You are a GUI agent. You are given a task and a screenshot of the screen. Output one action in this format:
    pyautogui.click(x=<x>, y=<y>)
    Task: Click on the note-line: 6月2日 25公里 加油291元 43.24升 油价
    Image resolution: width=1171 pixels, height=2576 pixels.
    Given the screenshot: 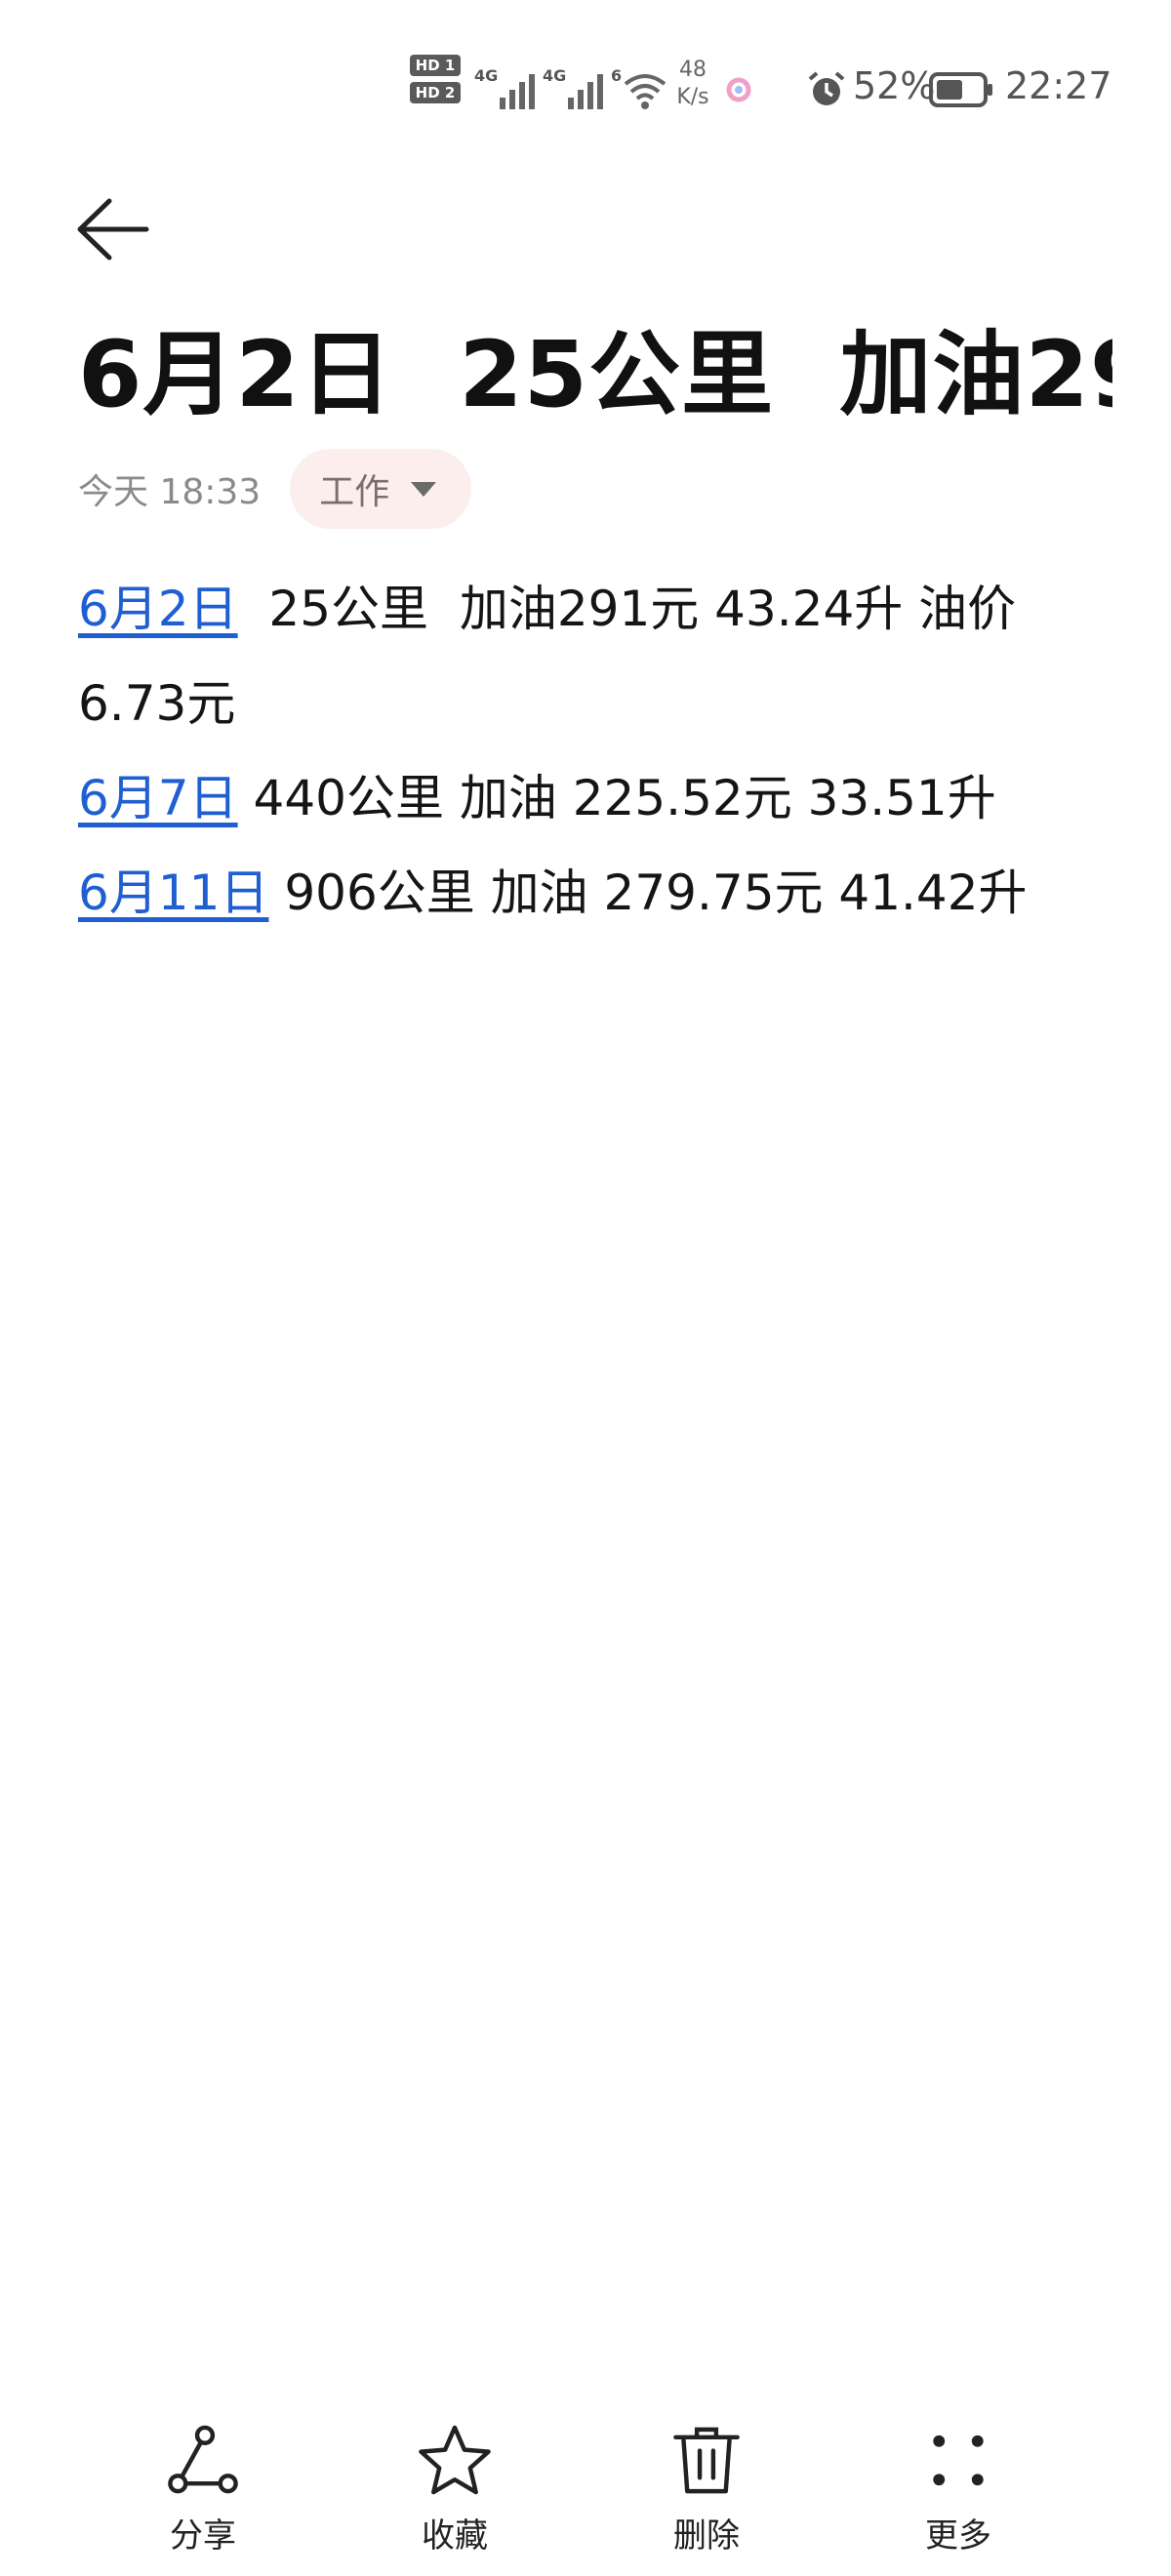 What is the action you would take?
    pyautogui.click(x=585, y=609)
    